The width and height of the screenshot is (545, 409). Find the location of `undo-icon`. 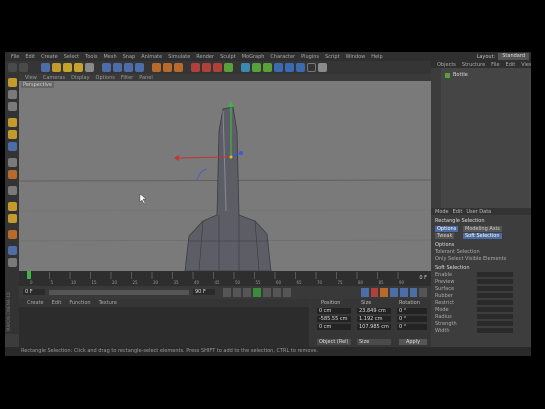

undo-icon is located at coordinates (12, 67).